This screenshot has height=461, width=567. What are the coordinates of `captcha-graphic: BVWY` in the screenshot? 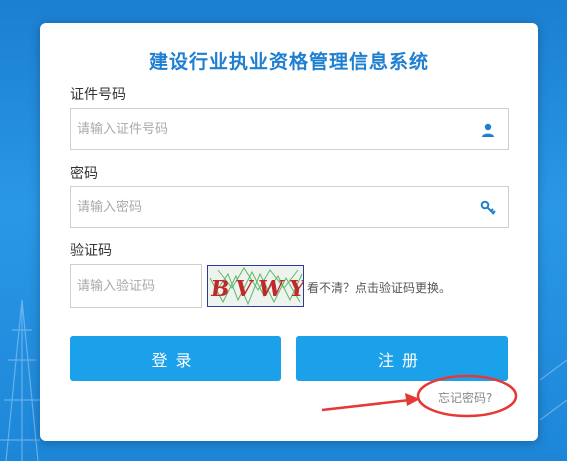 It's located at (256, 286).